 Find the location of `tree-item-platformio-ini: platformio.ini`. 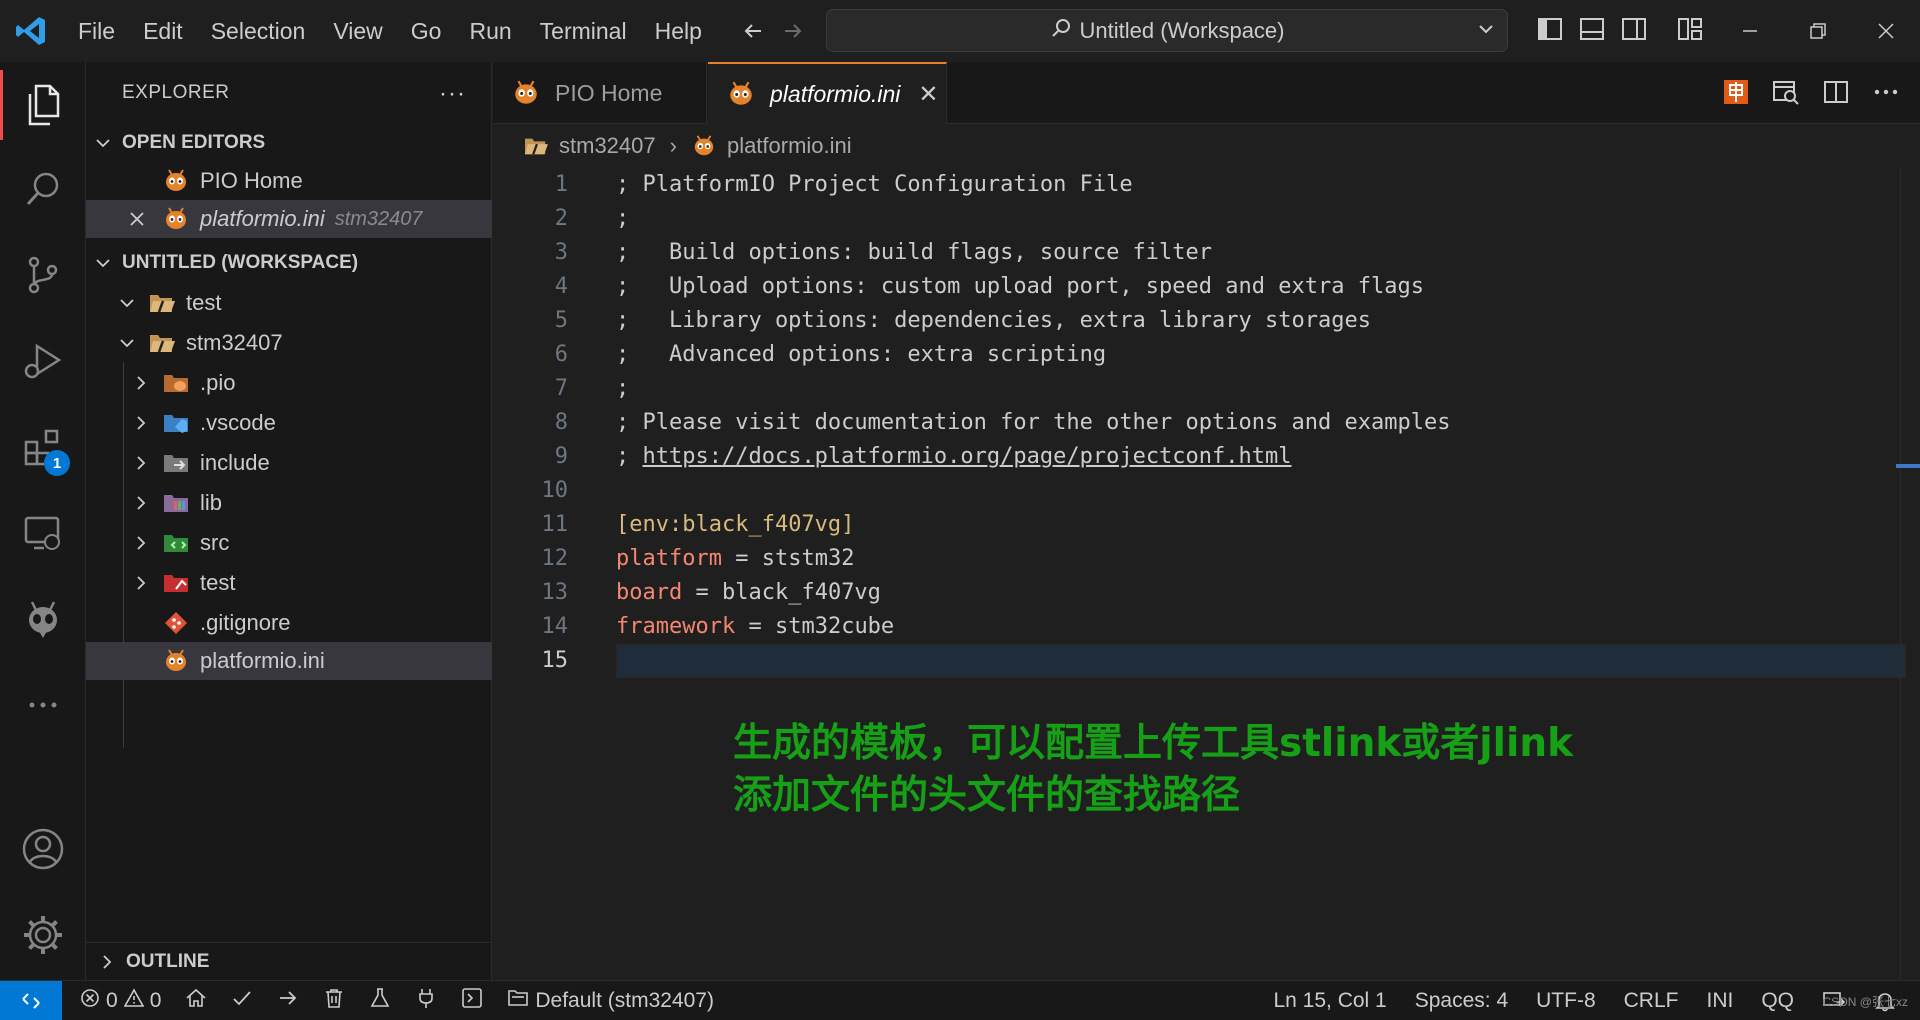

tree-item-platformio-ini: platformio.ini is located at coordinates (289, 661).